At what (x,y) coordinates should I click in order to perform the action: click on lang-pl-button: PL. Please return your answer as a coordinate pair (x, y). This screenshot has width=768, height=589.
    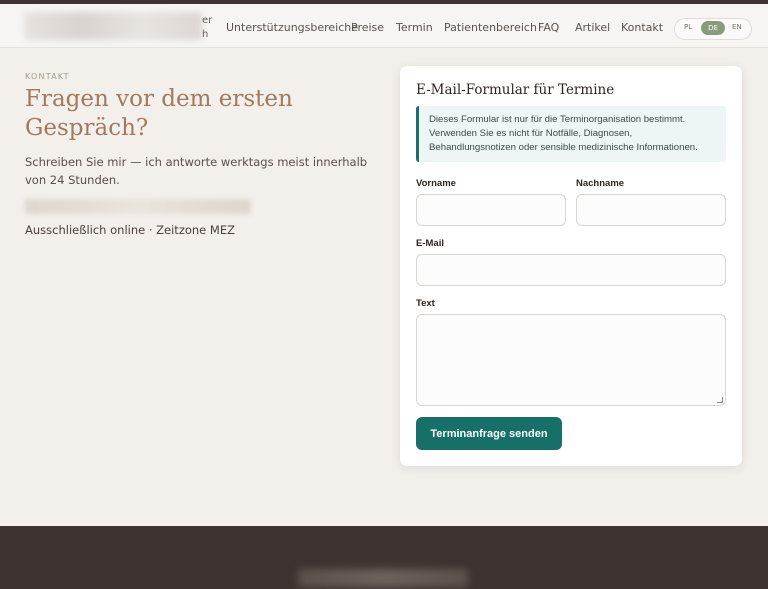
    Looking at the image, I should click on (688, 27).